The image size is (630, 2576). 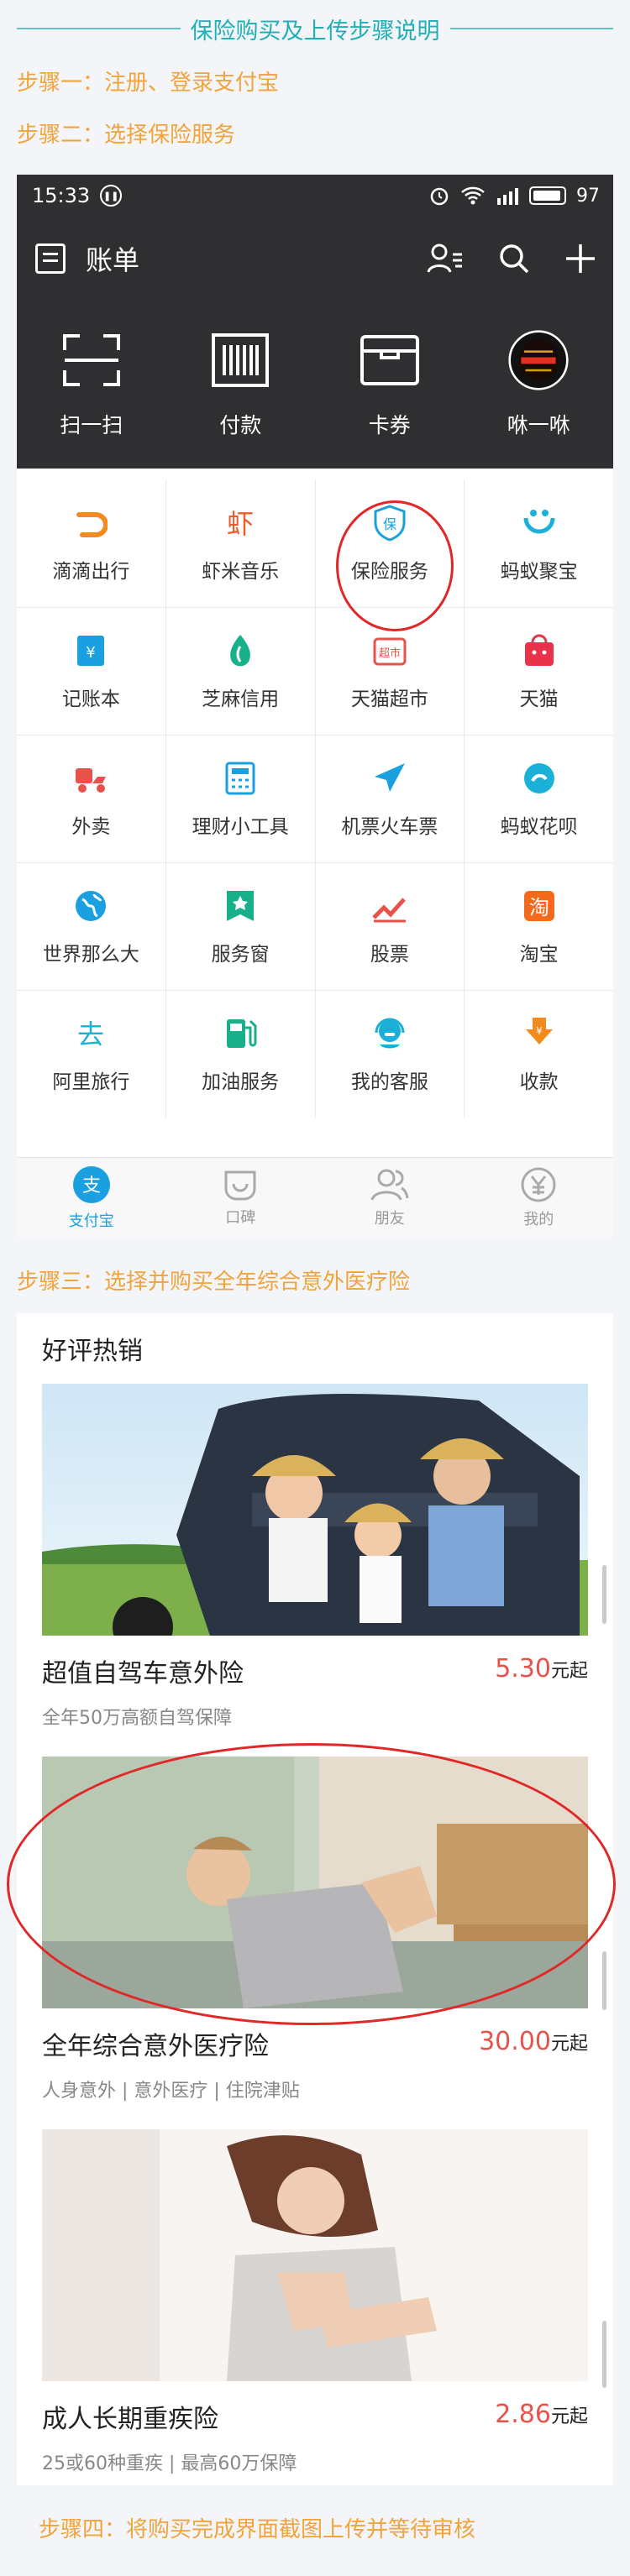 What do you see at coordinates (539, 672) in the screenshot?
I see `service-tmall: 天猫` at bounding box center [539, 672].